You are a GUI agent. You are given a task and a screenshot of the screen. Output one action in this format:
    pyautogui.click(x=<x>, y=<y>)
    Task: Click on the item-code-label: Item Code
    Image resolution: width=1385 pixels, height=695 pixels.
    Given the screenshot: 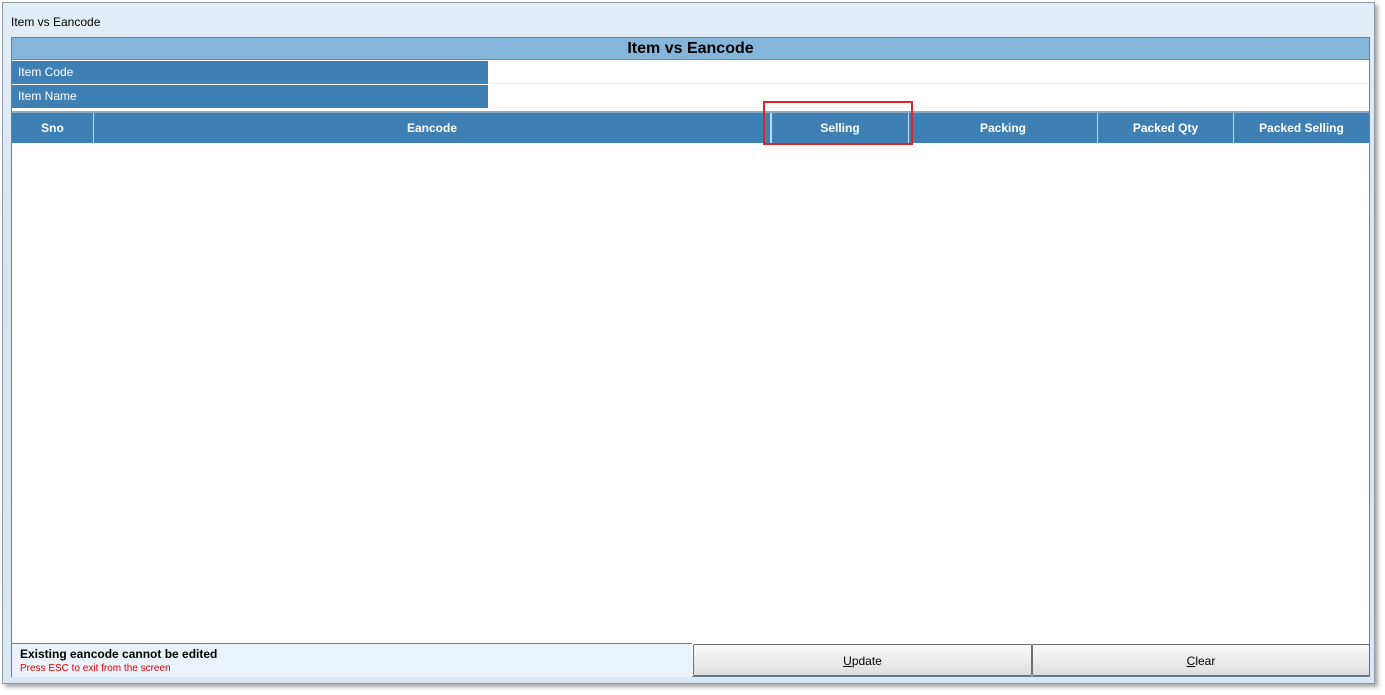 What is the action you would take?
    pyautogui.click(x=250, y=72)
    